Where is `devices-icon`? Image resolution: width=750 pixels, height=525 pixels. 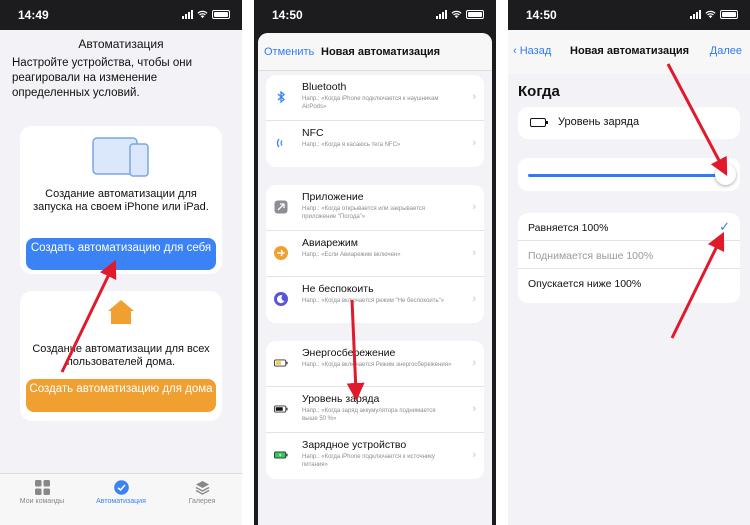
devices-icon is located at coordinates (120, 157).